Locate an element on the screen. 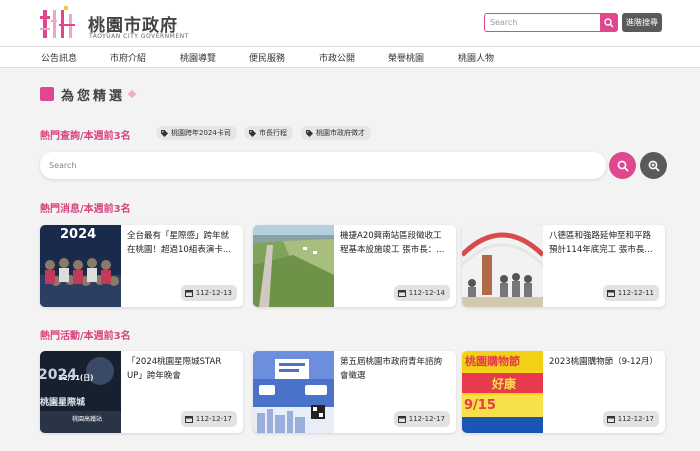 This screenshot has height=451, width=700. hot-search-title: 熱門查詢/本週前3名 is located at coordinates (85, 136).